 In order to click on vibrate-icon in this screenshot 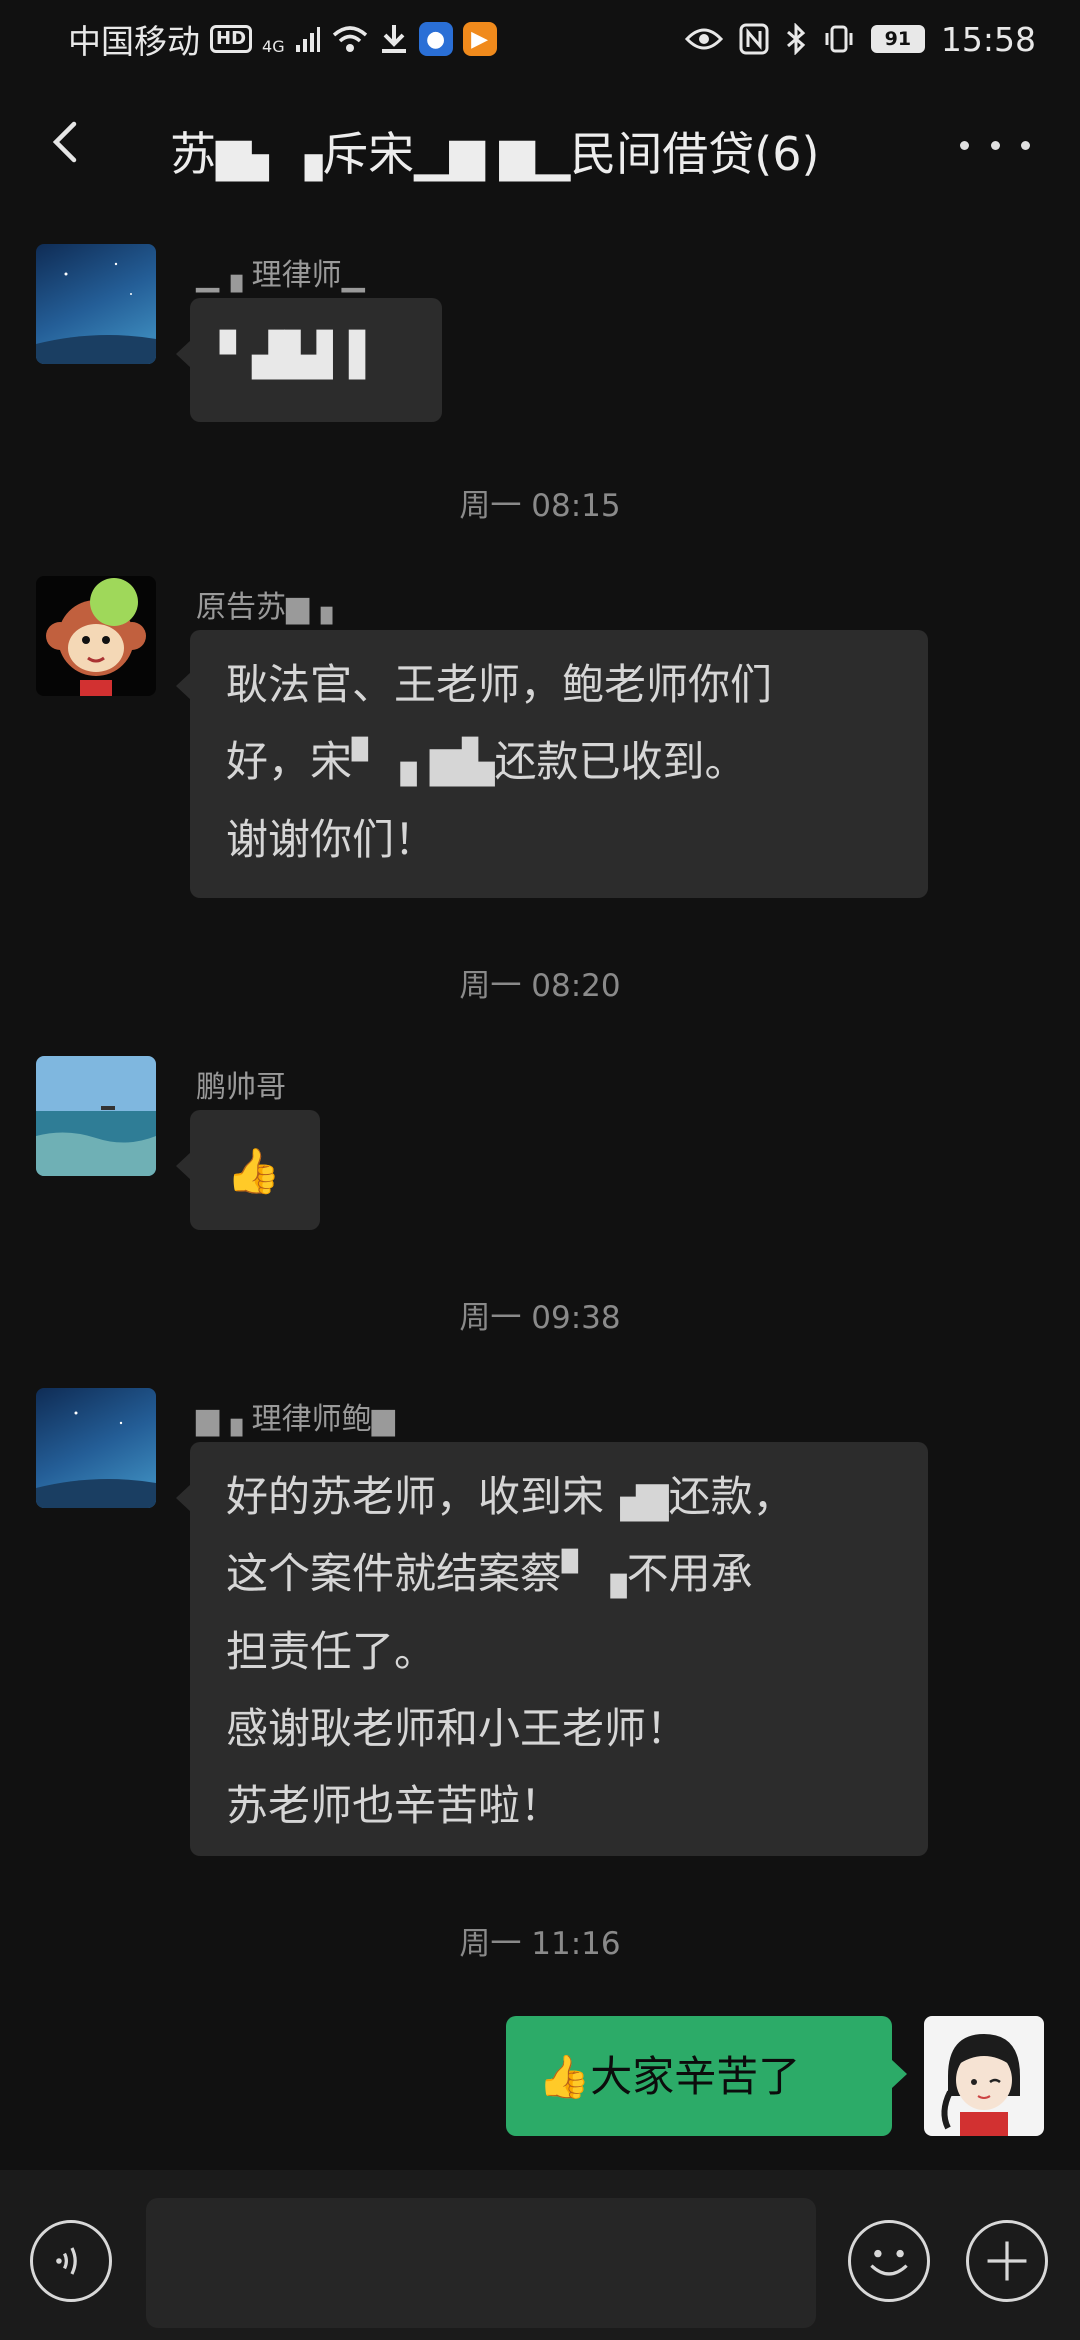, I will do `click(839, 39)`.